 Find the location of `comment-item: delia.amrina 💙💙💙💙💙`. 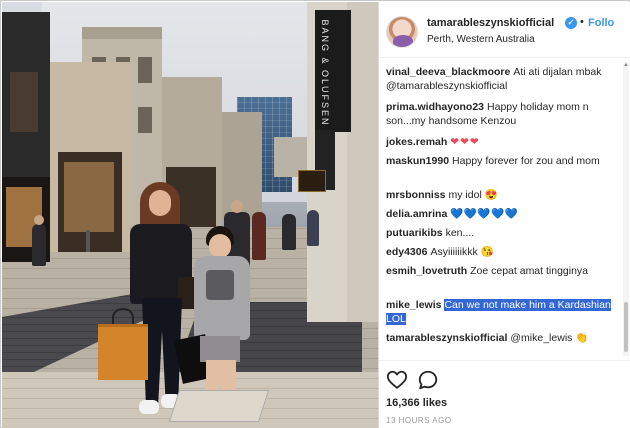

comment-item: delia.amrina 💙💙💙💙💙 is located at coordinates (502, 215).